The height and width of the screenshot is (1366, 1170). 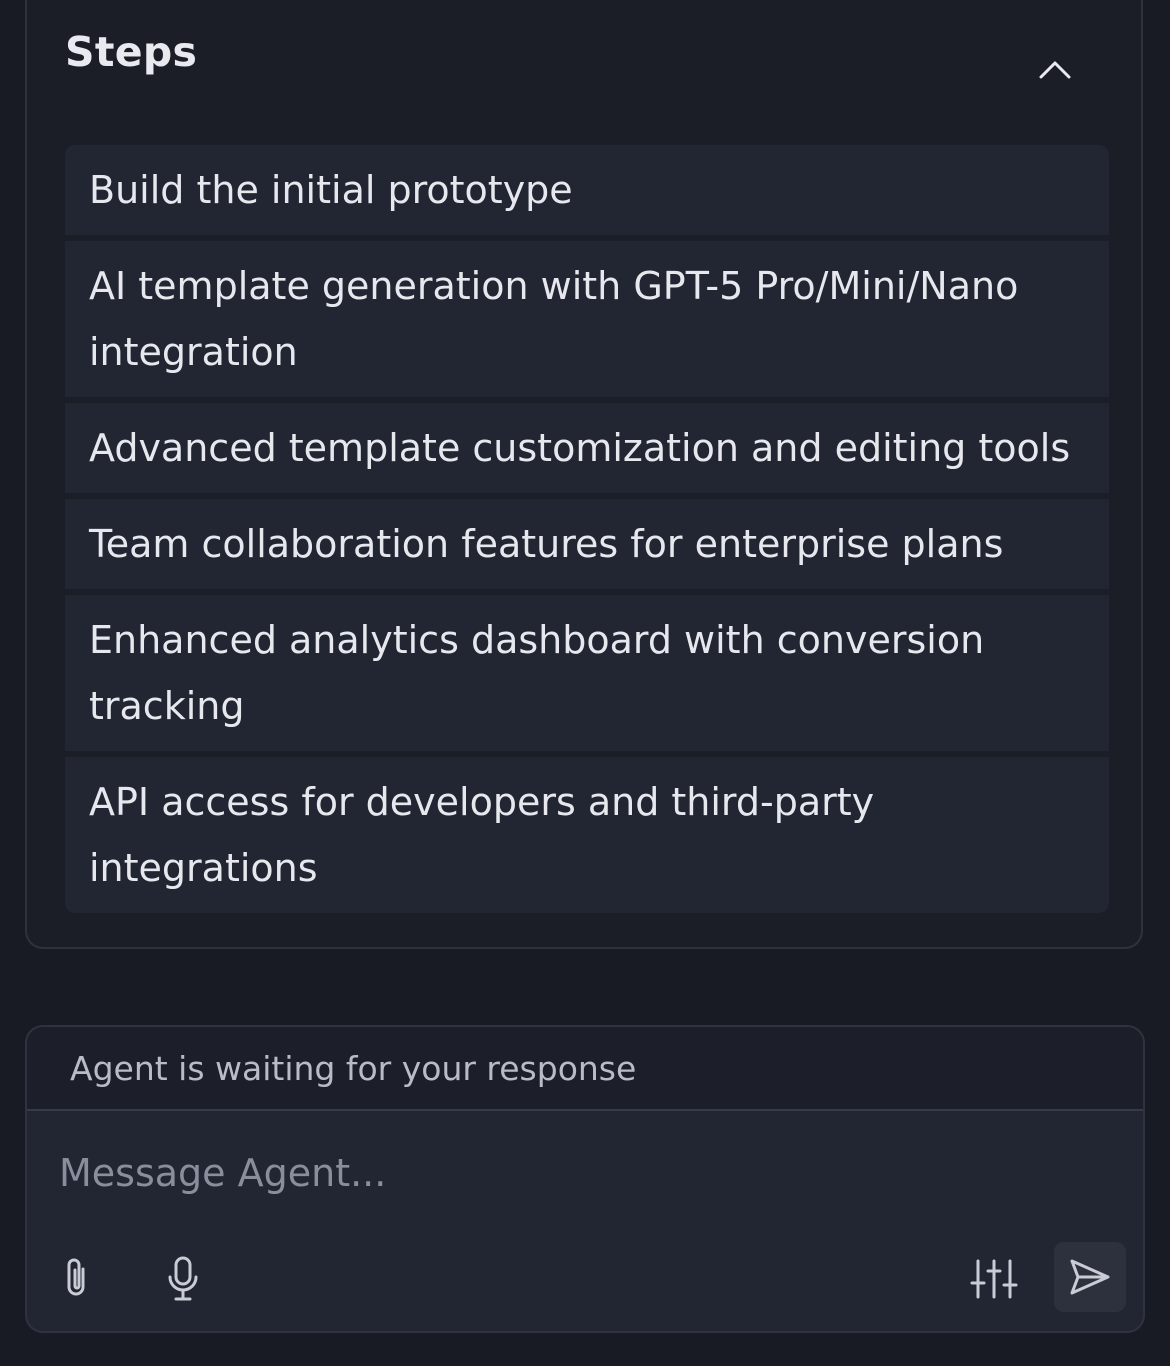 I want to click on settings-button, so click(x=994, y=1279).